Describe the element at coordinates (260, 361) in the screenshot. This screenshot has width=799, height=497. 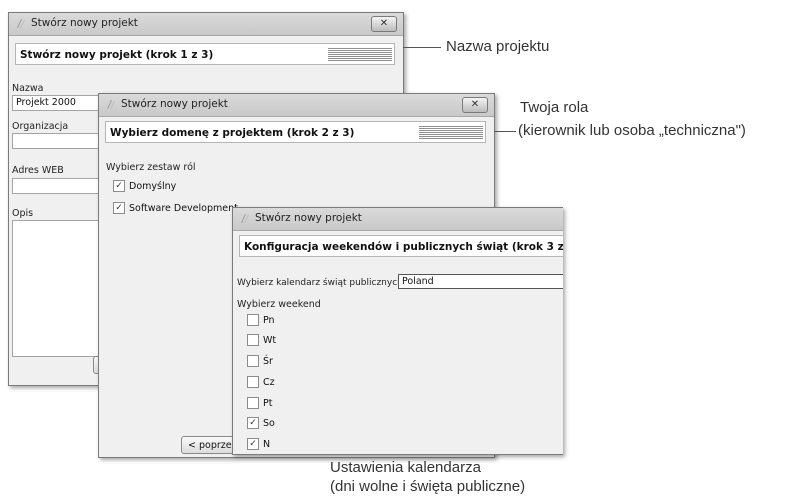
I see `weekend-day-sr: Śr` at that location.